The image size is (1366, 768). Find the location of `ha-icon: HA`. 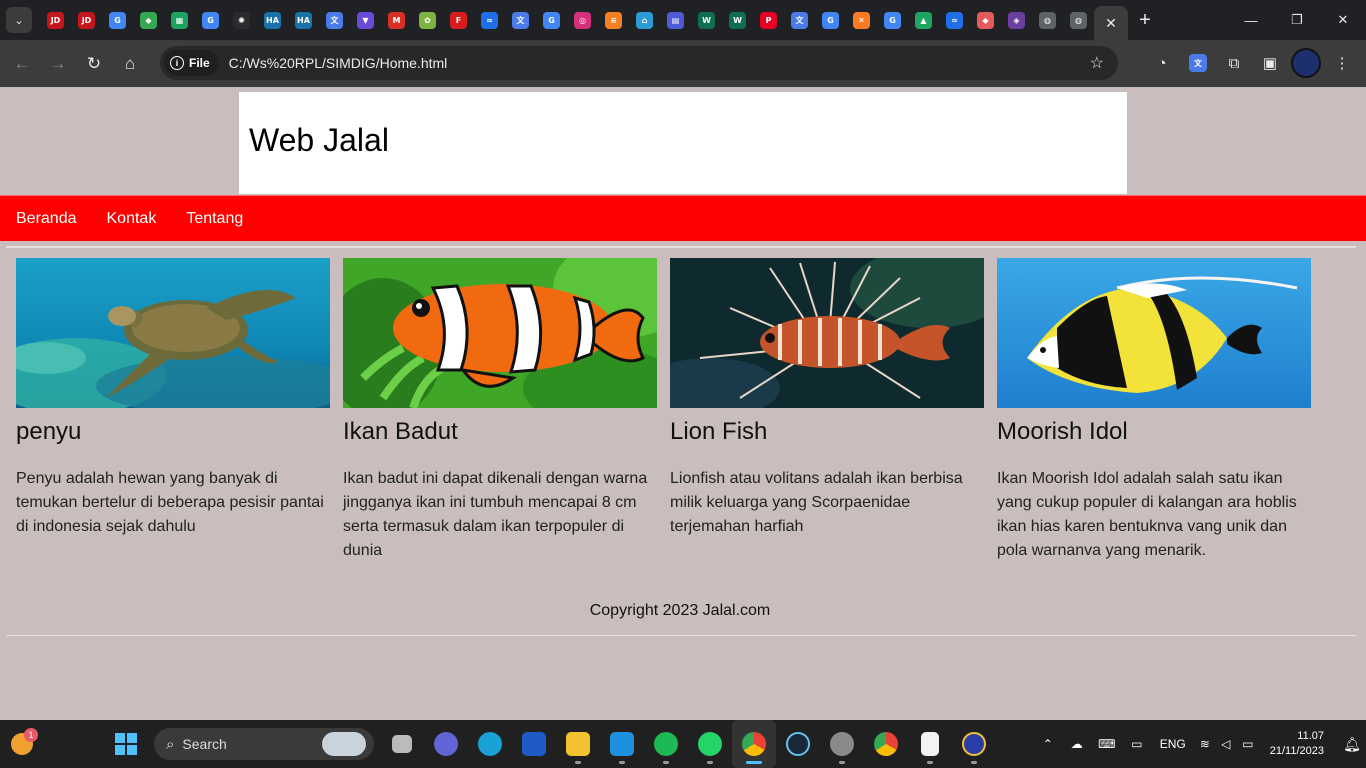

ha-icon: HA is located at coordinates (303, 20).